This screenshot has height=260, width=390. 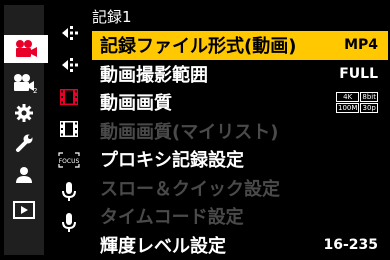 What do you see at coordinates (136, 104) in the screenshot?
I see `menu-item-label: 動画画質` at bounding box center [136, 104].